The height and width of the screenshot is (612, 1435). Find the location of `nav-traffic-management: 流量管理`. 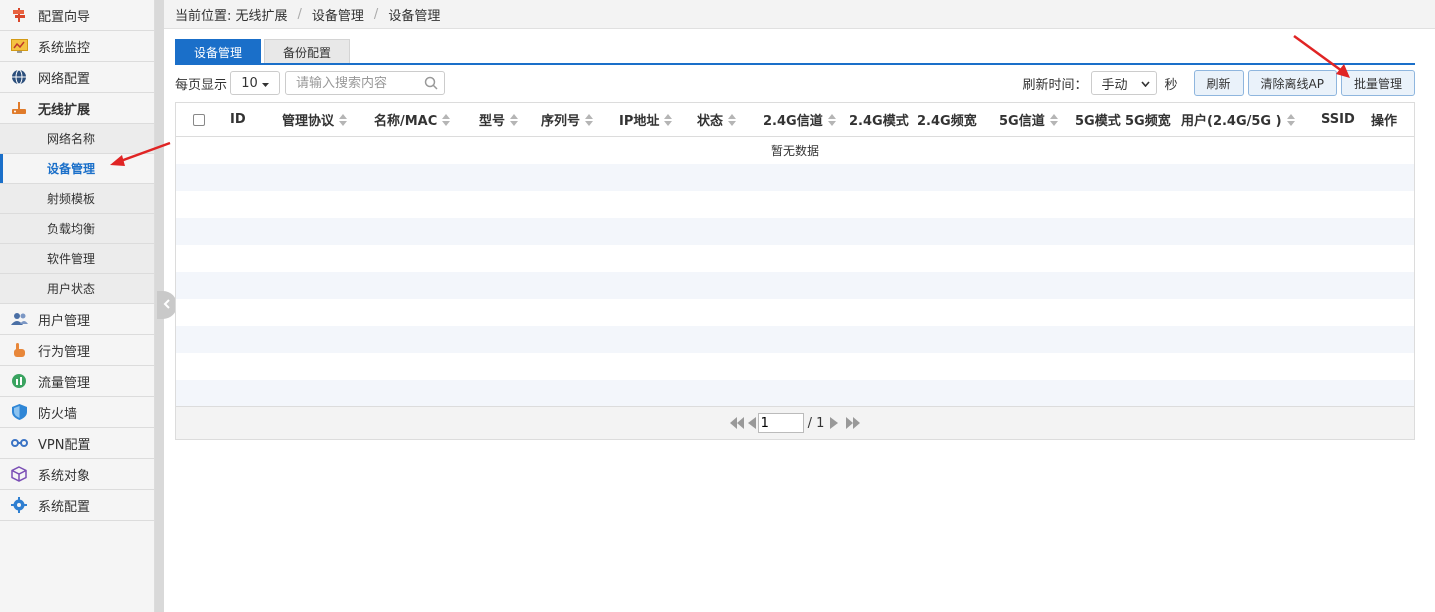

nav-traffic-management: 流量管理 is located at coordinates (77, 381).